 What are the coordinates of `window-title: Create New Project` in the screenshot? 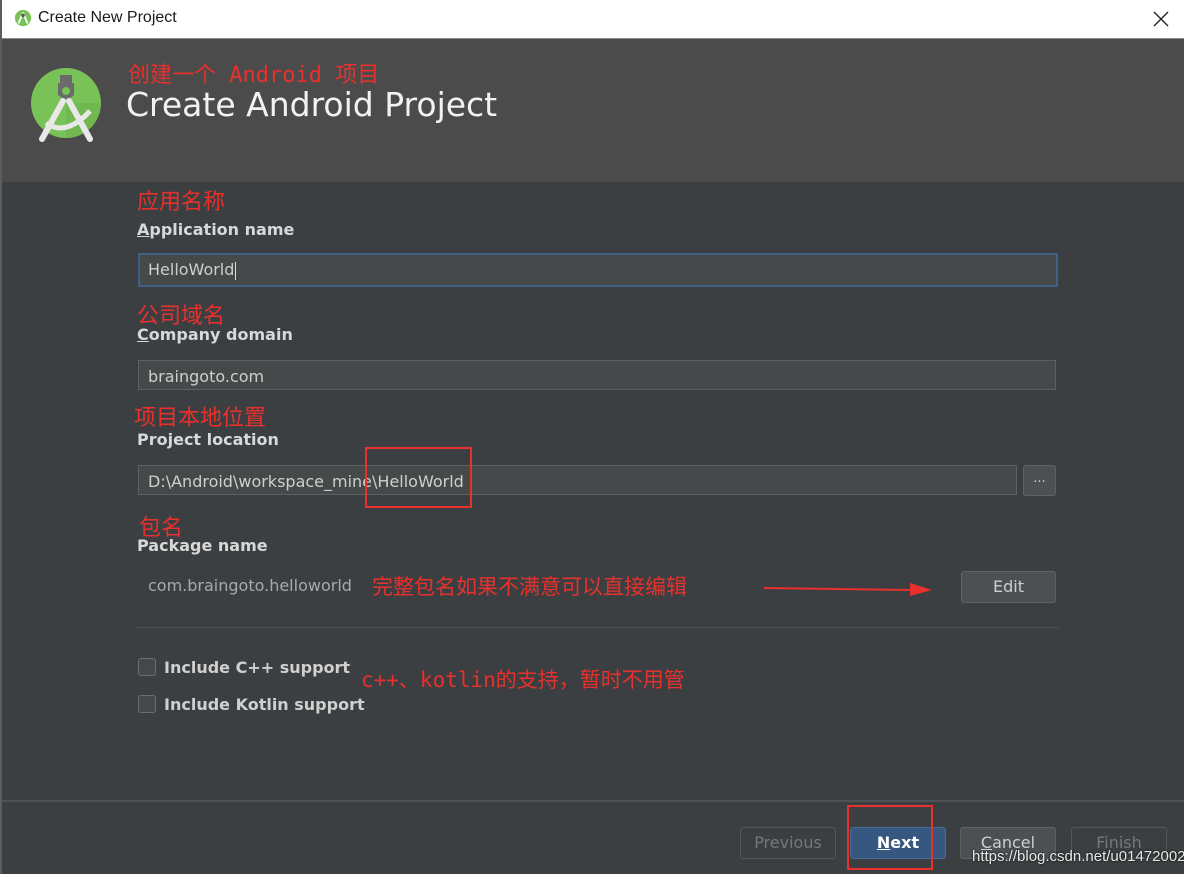 It's located at (107, 17).